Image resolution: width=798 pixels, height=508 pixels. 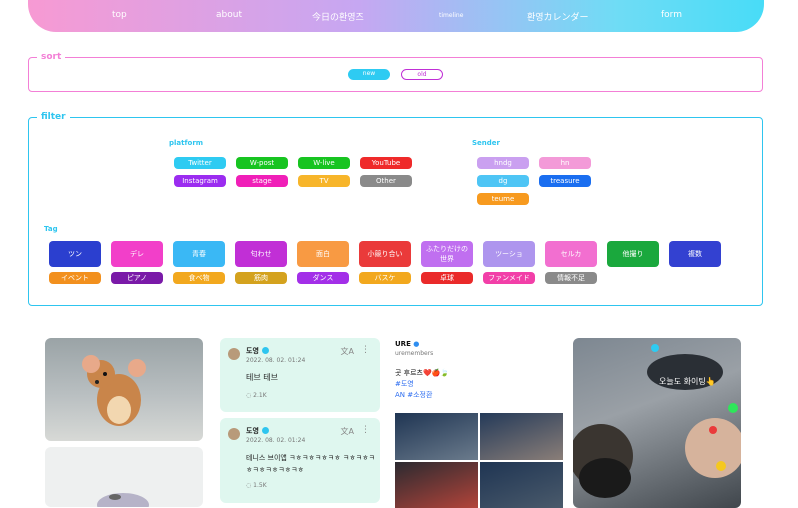 I want to click on instagram-post: URE ● uremembers 곳 후르츠❤️🍎🍃 #도영 AN #소정환, so click(x=479, y=423).